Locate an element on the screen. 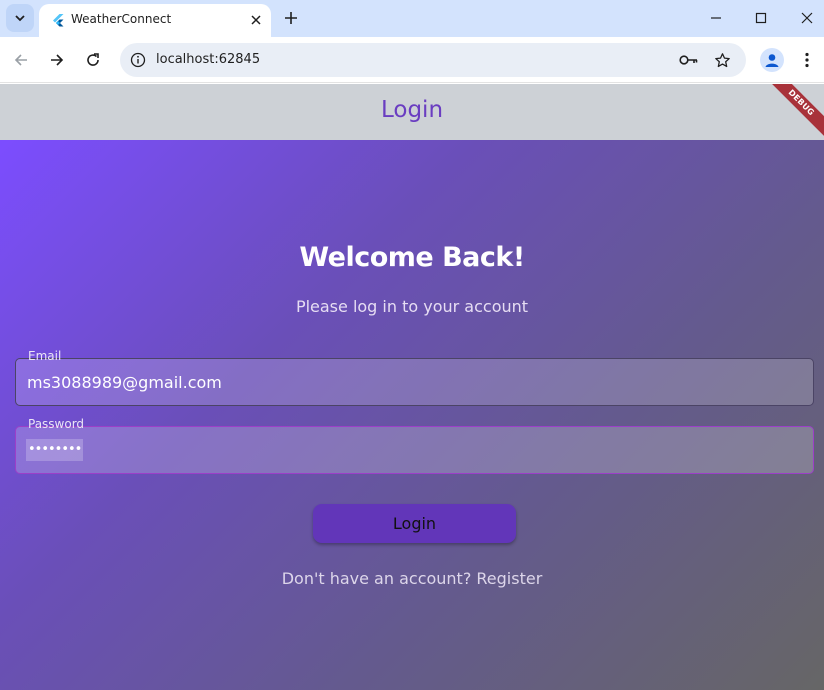  browser-toolbar: localhost:62845 is located at coordinates (412, 60).